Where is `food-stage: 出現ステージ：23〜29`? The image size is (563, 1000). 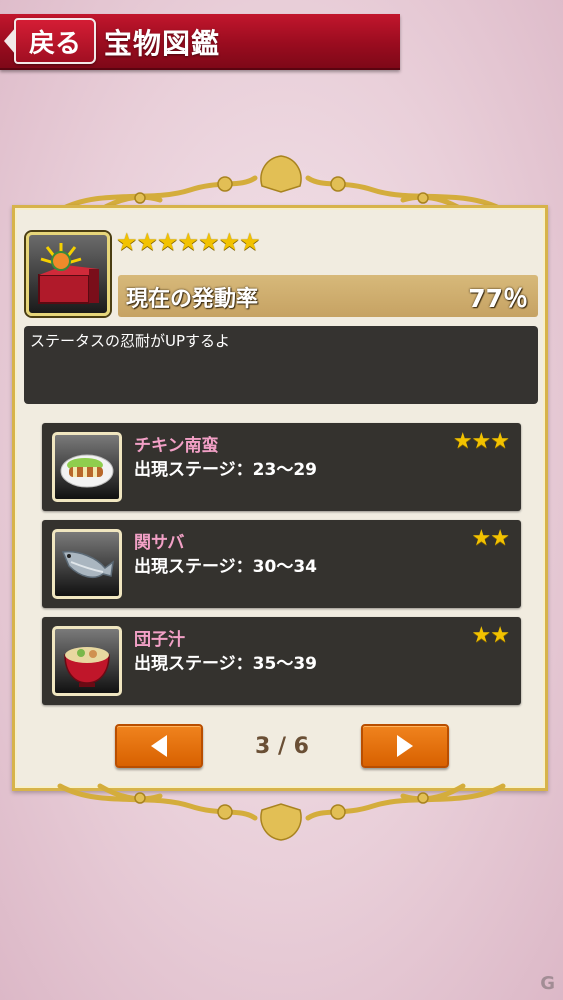
food-stage: 出現ステージ：23〜29 is located at coordinates (225, 470).